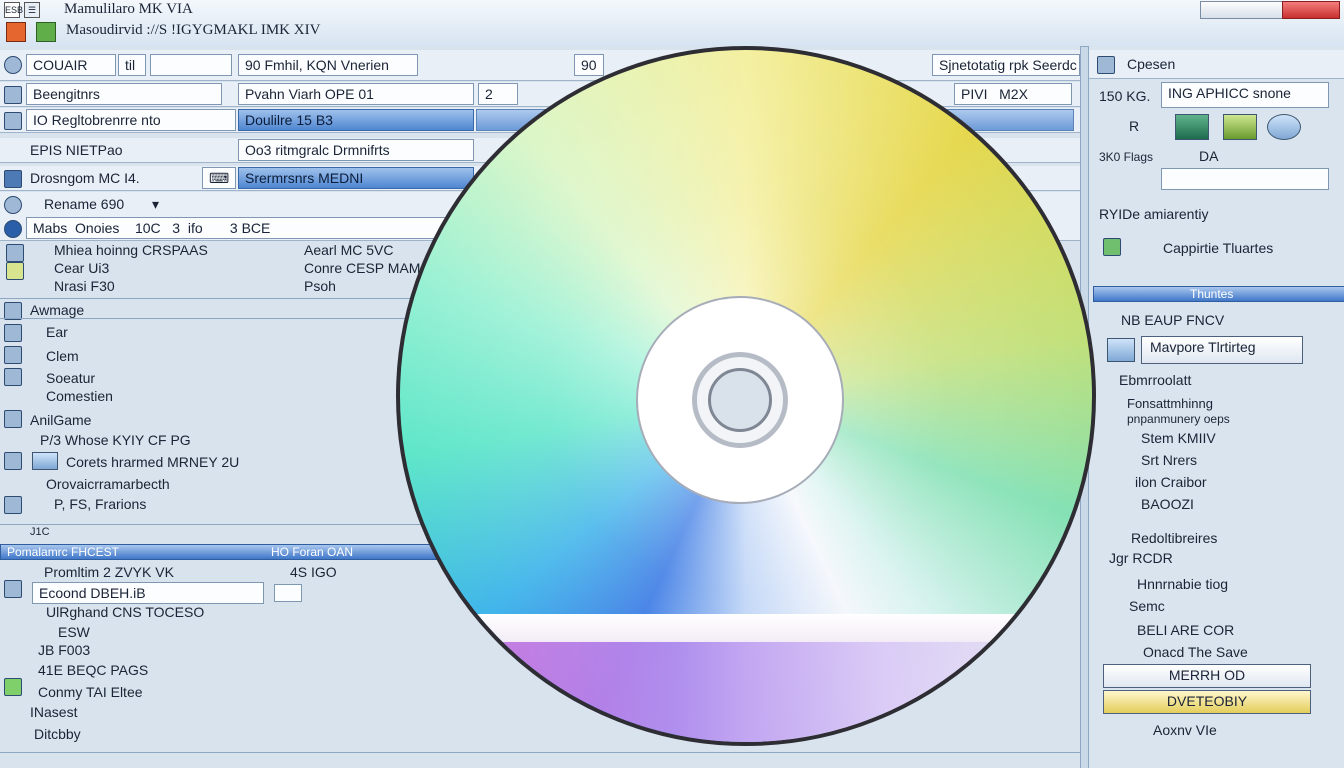 The image size is (1344, 768). What do you see at coordinates (152, 462) in the screenshot?
I see `game-item: Corets hrarmed MRNEY 2U` at bounding box center [152, 462].